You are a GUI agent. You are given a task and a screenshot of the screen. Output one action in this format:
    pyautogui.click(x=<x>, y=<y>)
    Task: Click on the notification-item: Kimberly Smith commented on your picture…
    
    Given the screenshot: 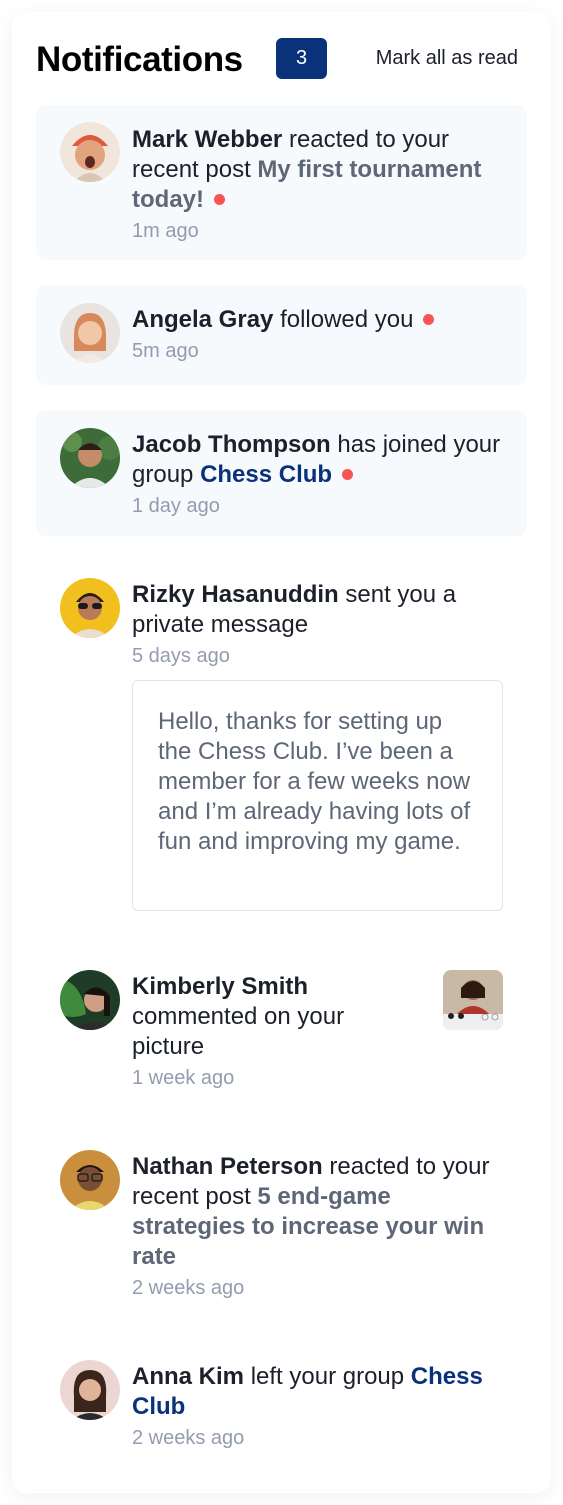 What is the action you would take?
    pyautogui.click(x=281, y=1027)
    